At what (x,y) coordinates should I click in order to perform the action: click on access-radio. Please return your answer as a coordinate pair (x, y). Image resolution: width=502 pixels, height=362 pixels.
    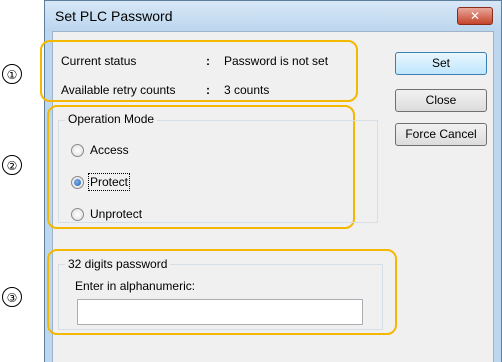
    Looking at the image, I should click on (77, 150).